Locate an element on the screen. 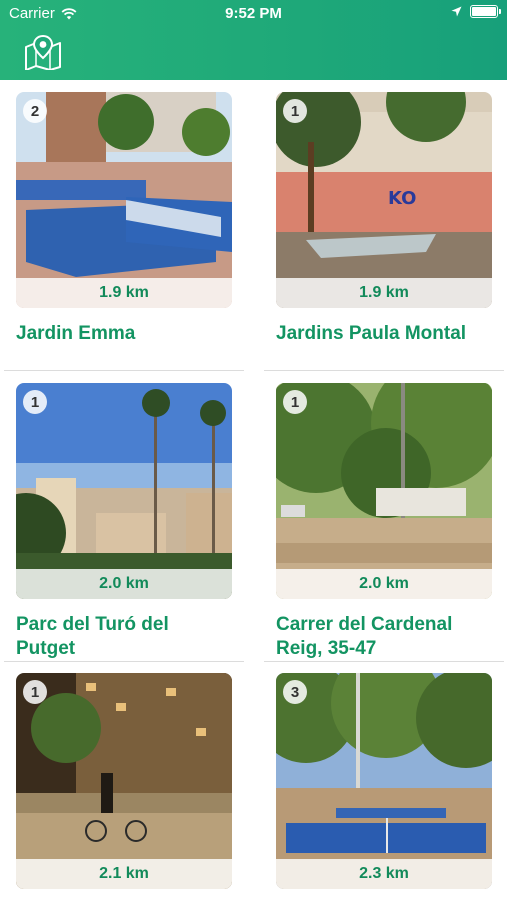 The width and height of the screenshot is (507, 900). status-time: 9:52 PM is located at coordinates (253, 13).